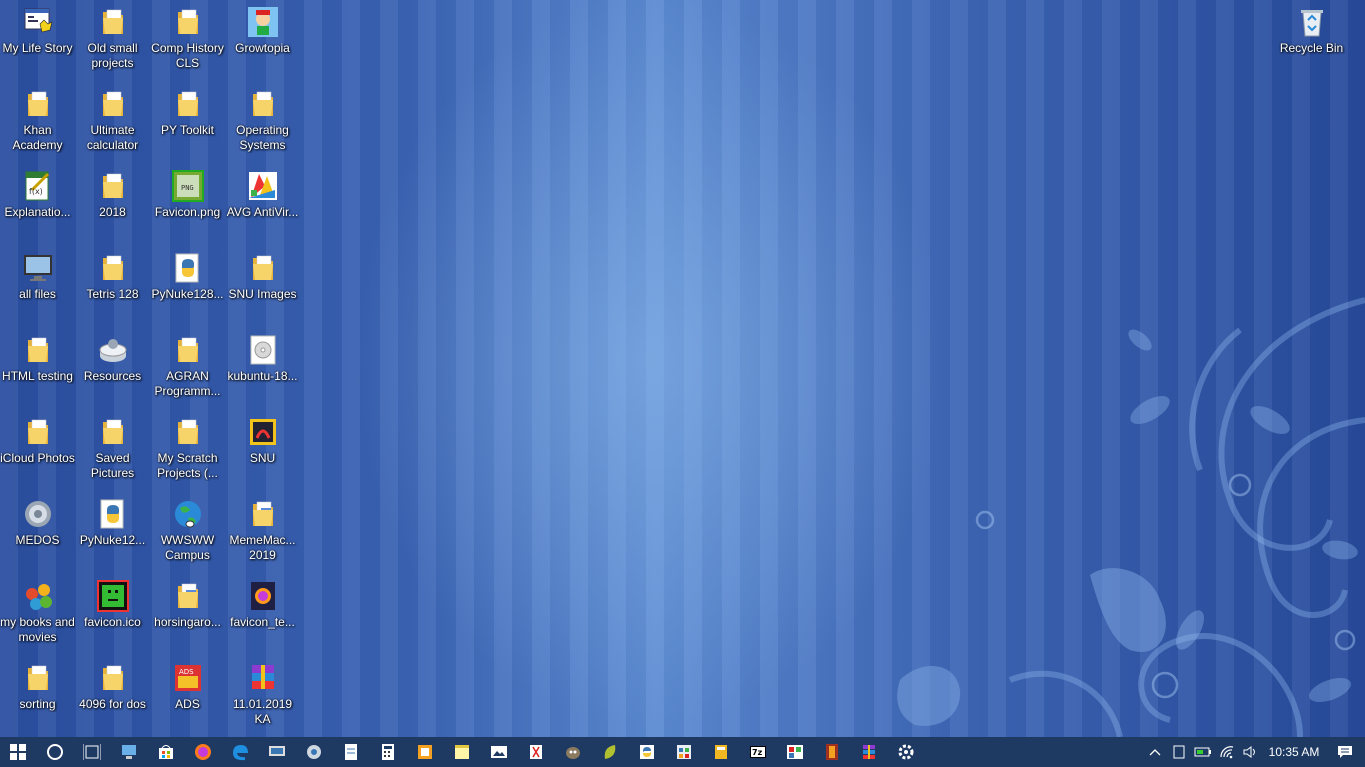 The image size is (1365, 767). I want to click on desktop-icon-my-books-and-movies: my books and movies, so click(37, 614).